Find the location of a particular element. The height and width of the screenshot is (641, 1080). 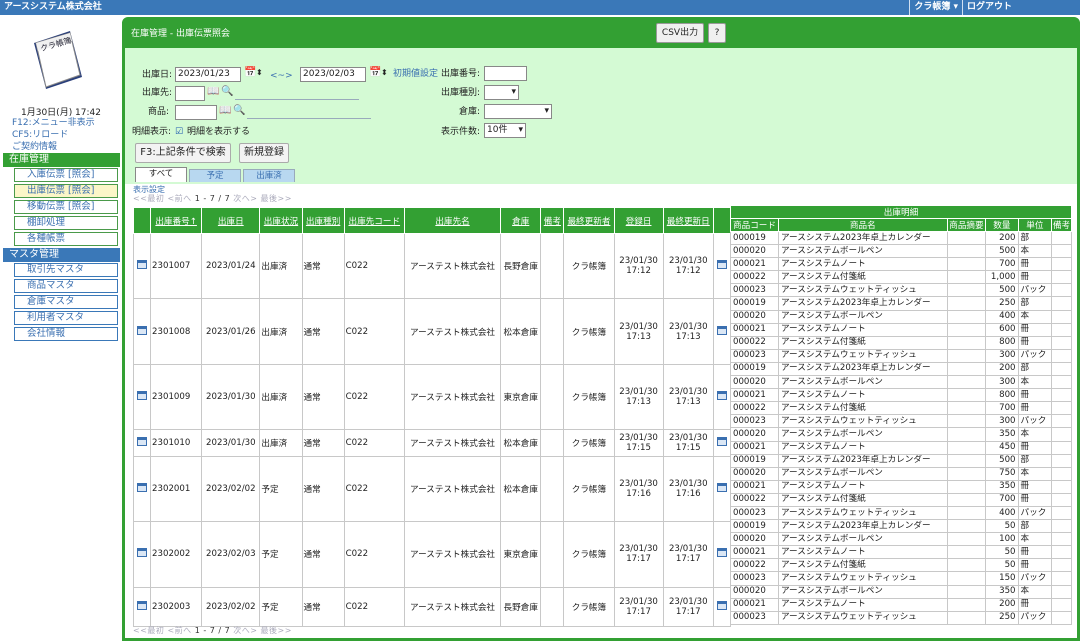

tab-planned: 予定 is located at coordinates (215, 175).